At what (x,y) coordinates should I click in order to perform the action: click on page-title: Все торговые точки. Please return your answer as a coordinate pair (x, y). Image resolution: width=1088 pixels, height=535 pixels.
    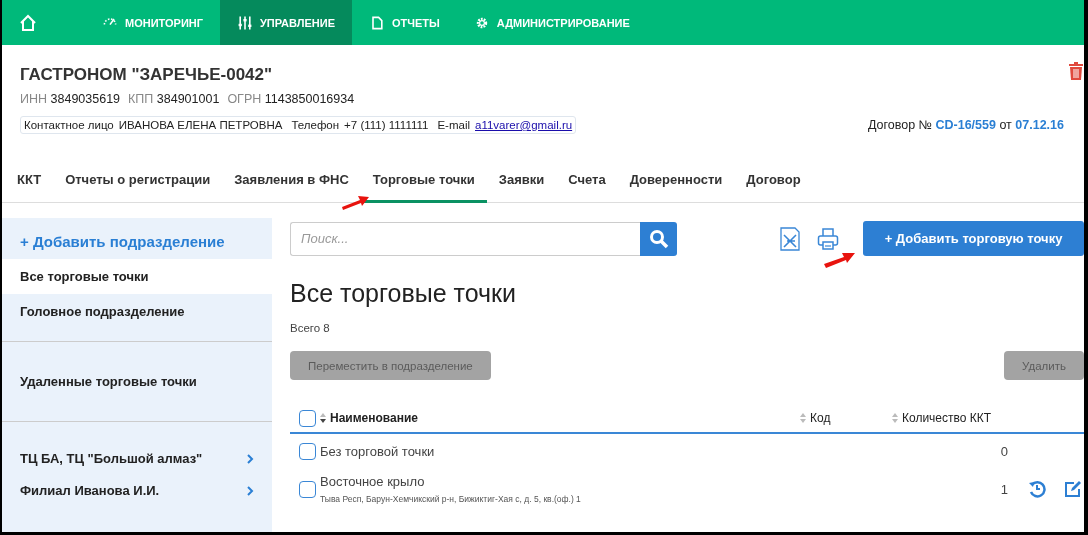
    Looking at the image, I should click on (404, 293).